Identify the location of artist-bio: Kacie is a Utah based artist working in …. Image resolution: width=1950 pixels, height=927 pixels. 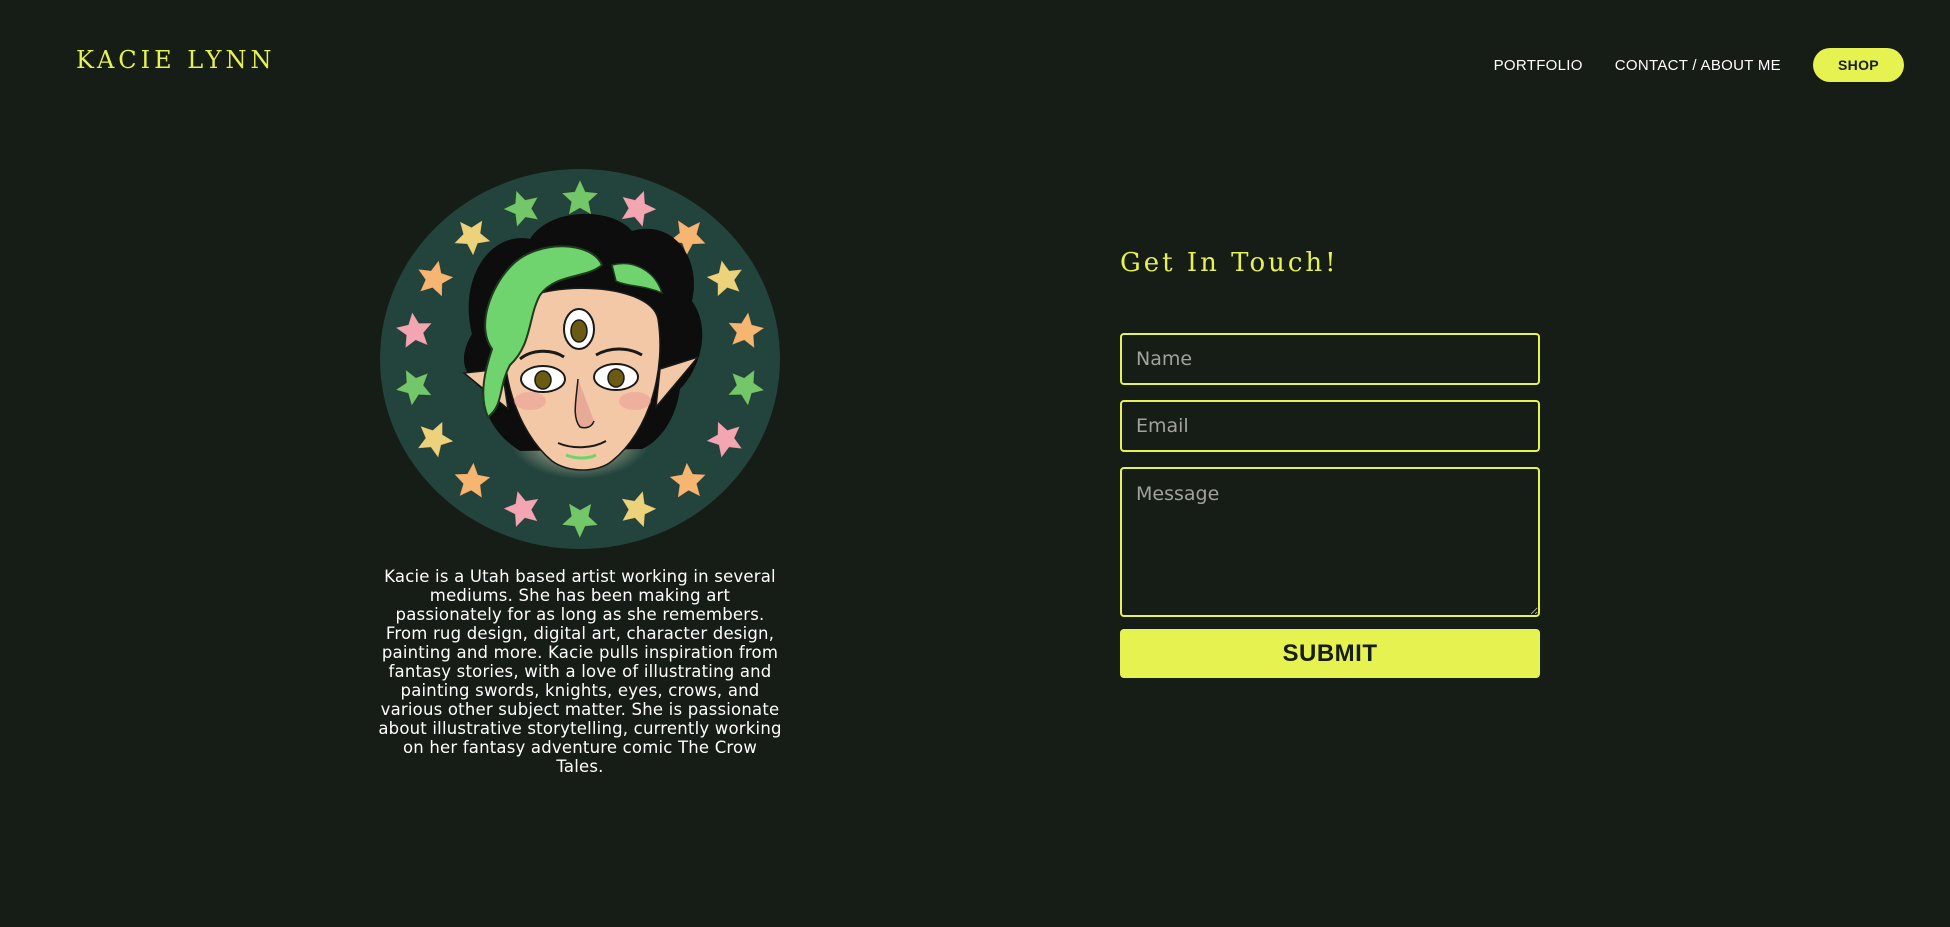
(580, 671).